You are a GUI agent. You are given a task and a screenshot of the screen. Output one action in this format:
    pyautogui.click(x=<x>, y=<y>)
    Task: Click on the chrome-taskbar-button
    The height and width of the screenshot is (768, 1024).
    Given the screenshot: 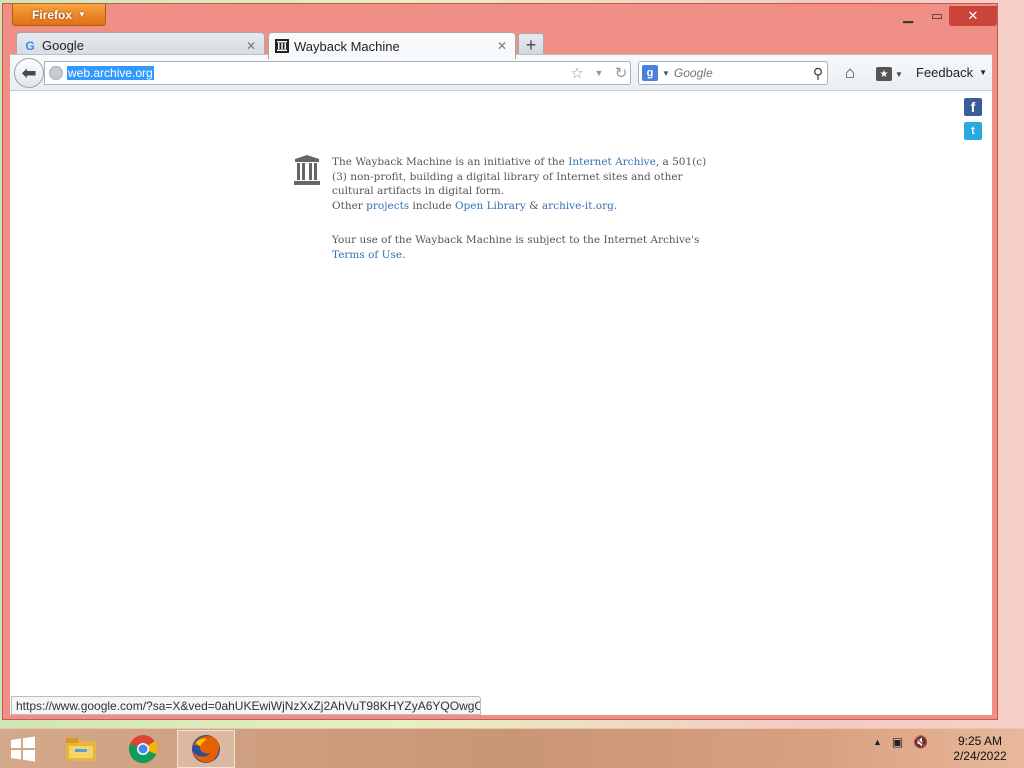 What is the action you would take?
    pyautogui.click(x=143, y=749)
    